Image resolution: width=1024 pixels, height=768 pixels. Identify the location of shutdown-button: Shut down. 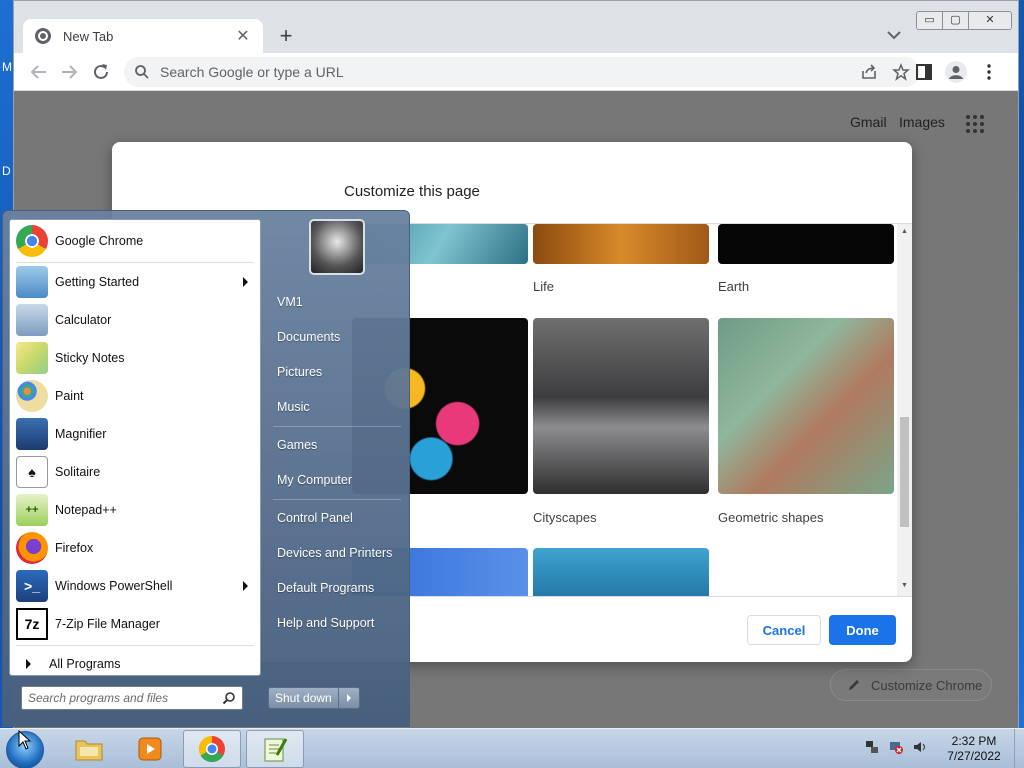
(304, 698).